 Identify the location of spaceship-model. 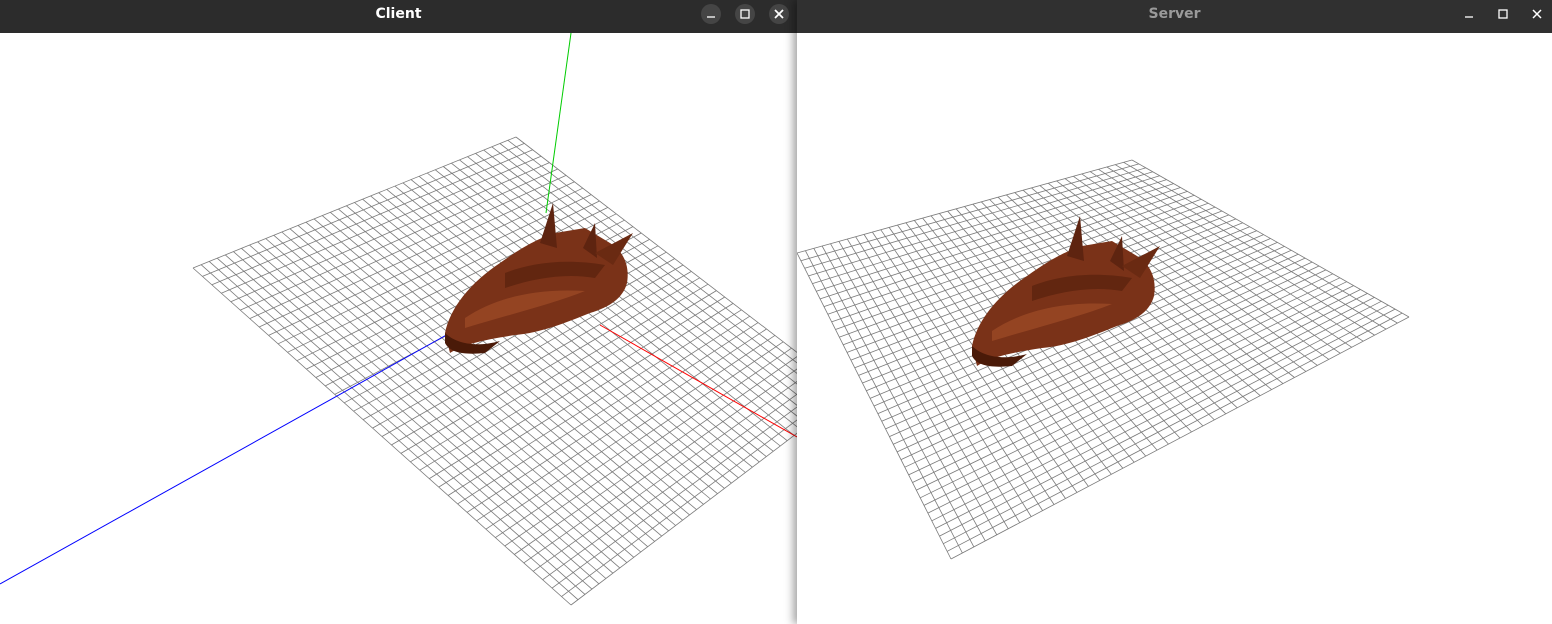
(539, 278).